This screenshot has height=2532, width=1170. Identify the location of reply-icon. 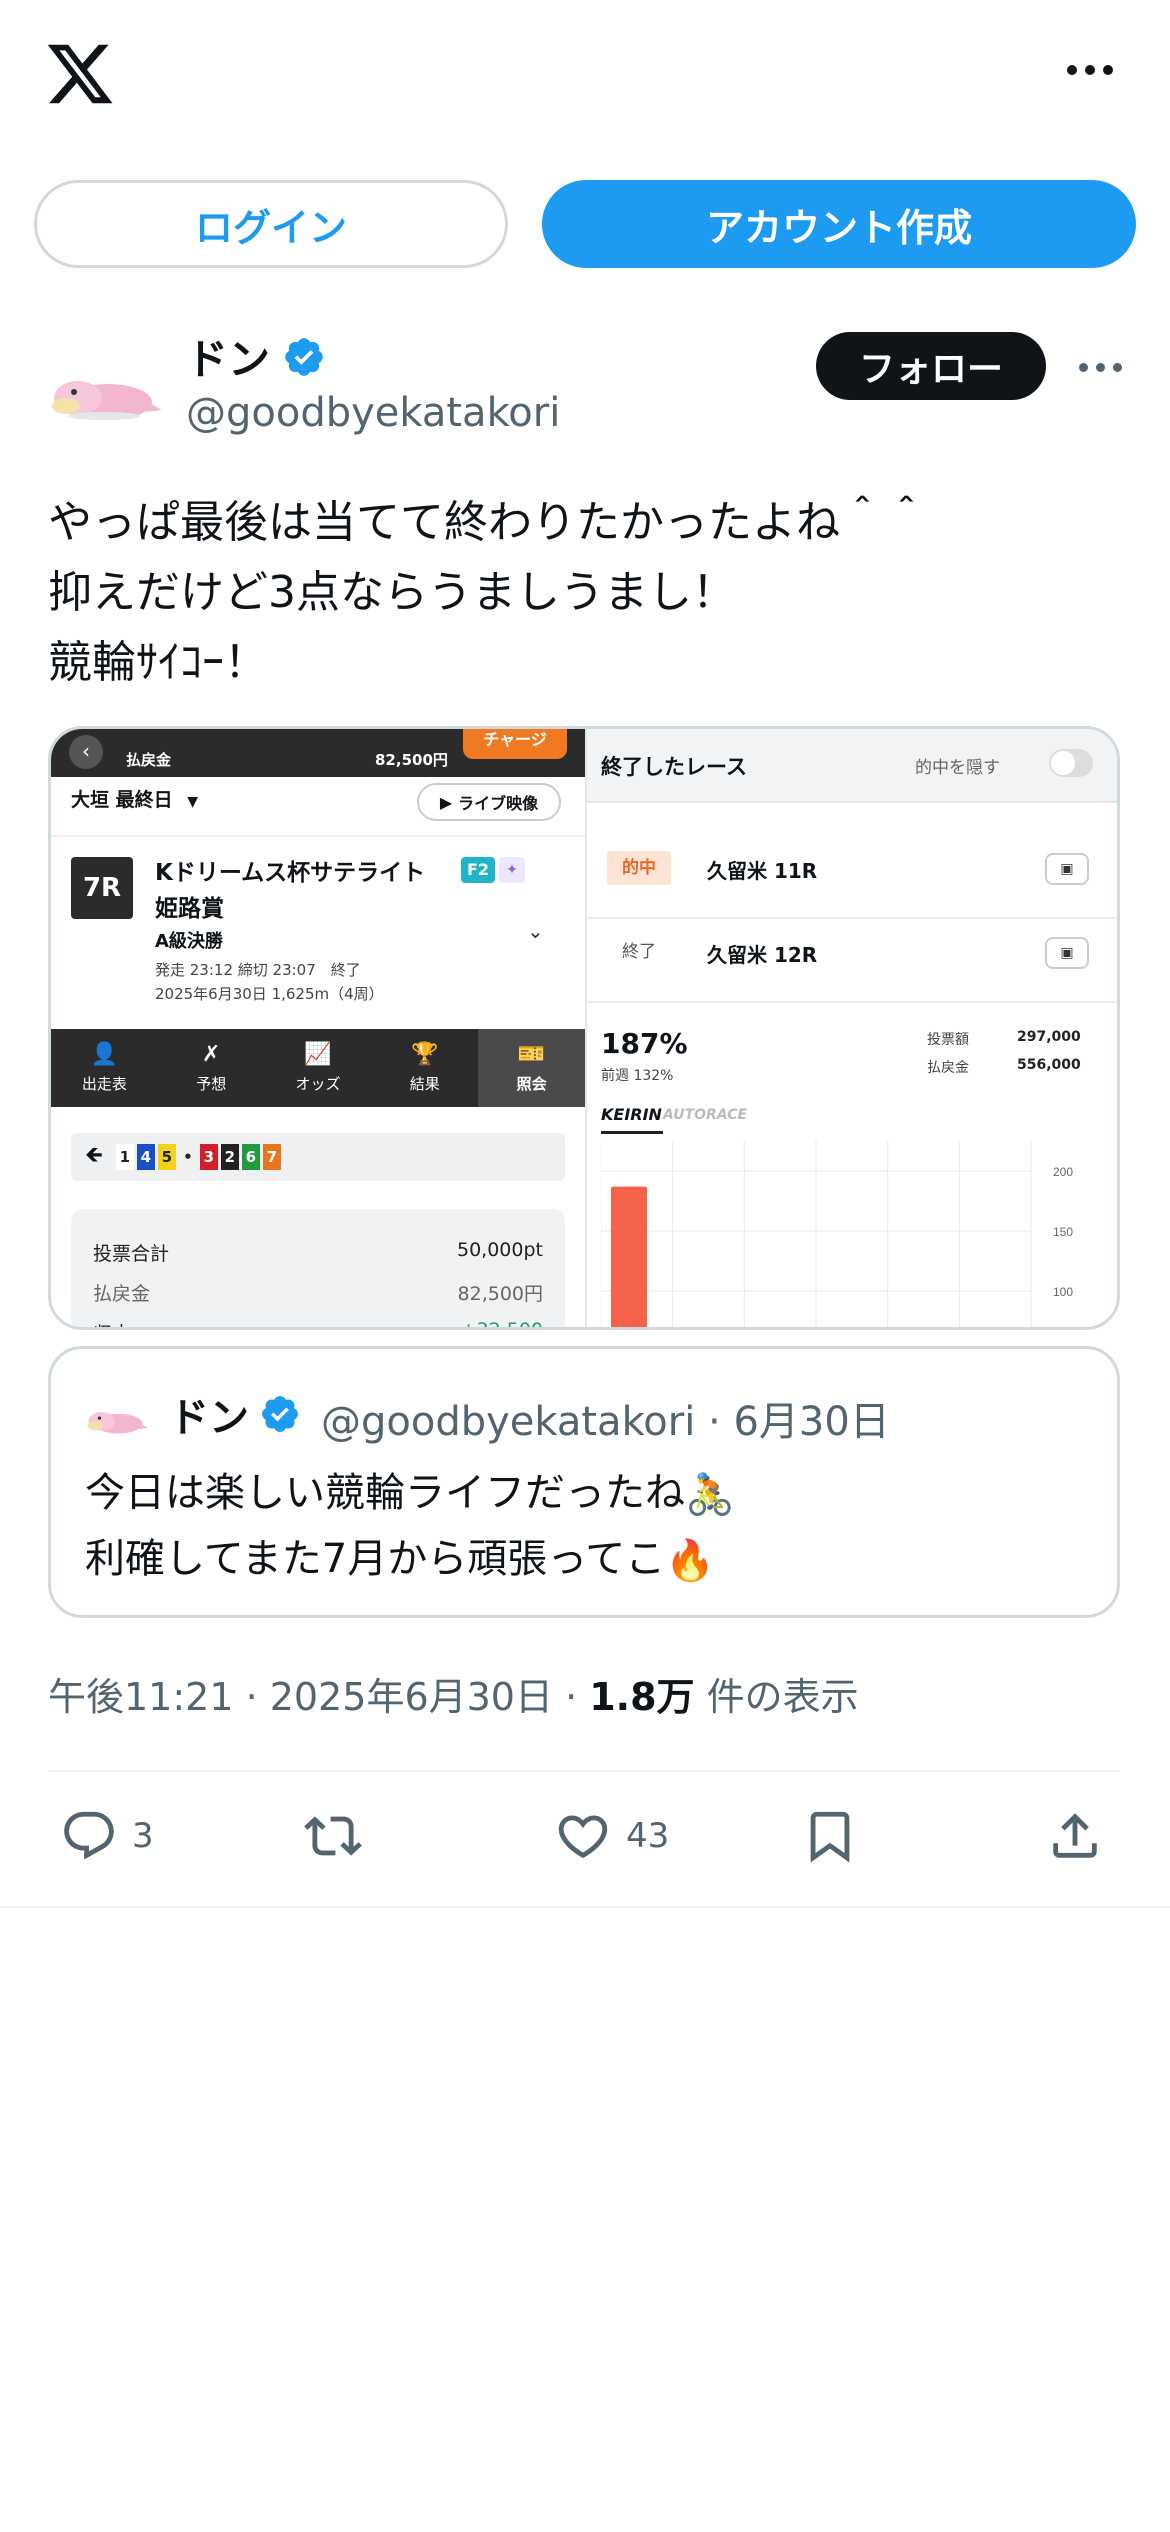
(89, 1835).